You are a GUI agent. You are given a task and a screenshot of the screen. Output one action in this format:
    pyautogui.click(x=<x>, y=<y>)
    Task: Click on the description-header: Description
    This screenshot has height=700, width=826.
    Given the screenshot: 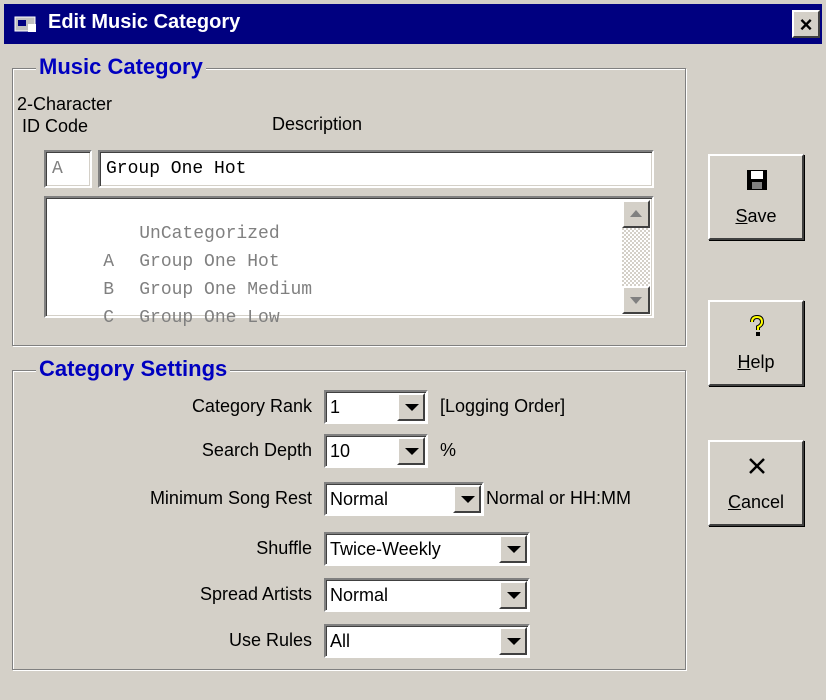 What is the action you would take?
    pyautogui.click(x=317, y=124)
    